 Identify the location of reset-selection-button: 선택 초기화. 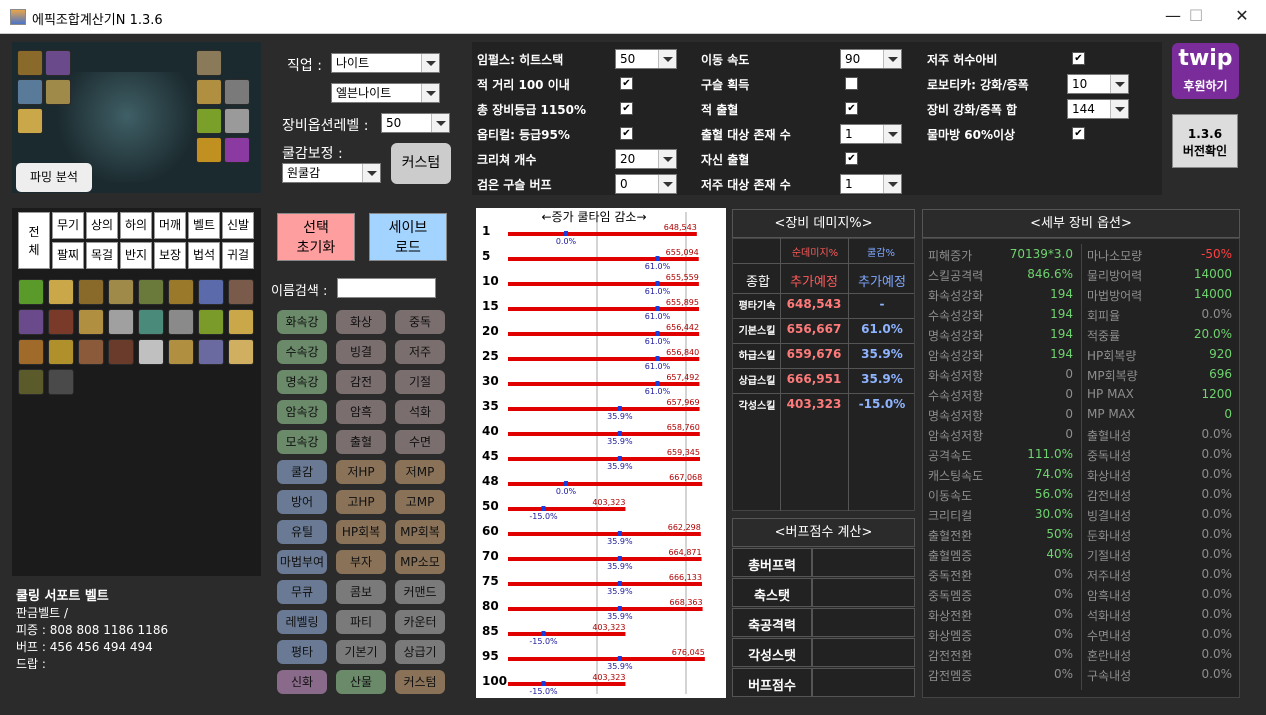
(316, 237).